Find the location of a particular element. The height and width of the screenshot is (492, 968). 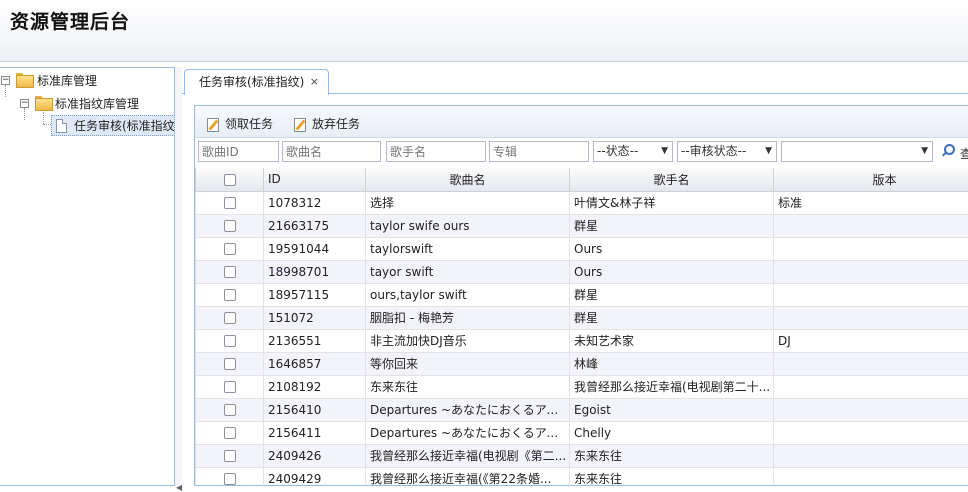

document-icon is located at coordinates (61, 126).